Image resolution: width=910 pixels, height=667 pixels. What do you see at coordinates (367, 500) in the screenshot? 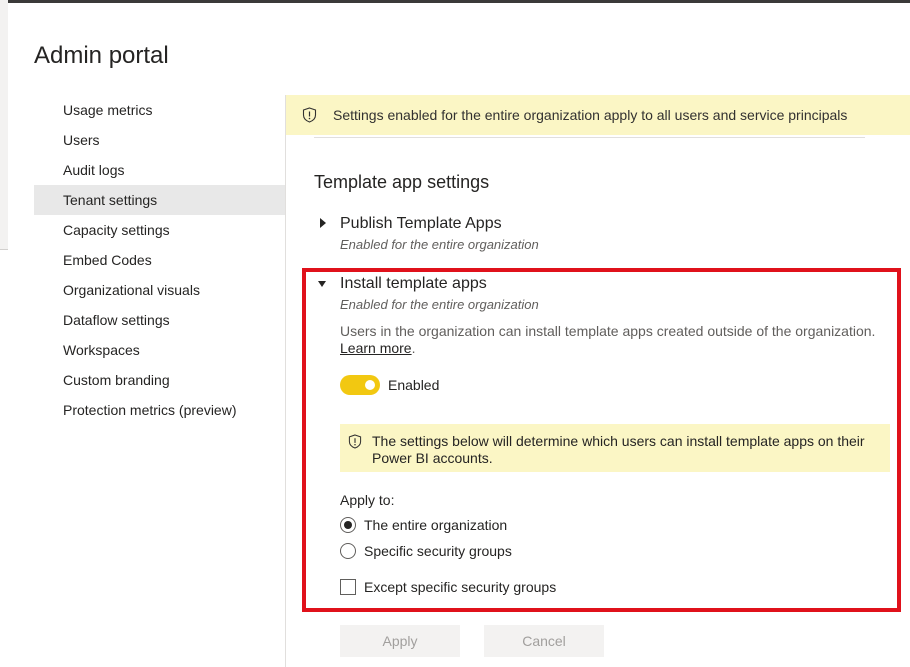
I see `apply-to-label: Apply to:` at bounding box center [367, 500].